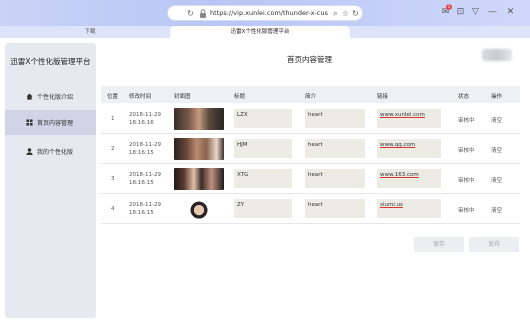  I want to click on link-field: www.qq.com, so click(409, 148).